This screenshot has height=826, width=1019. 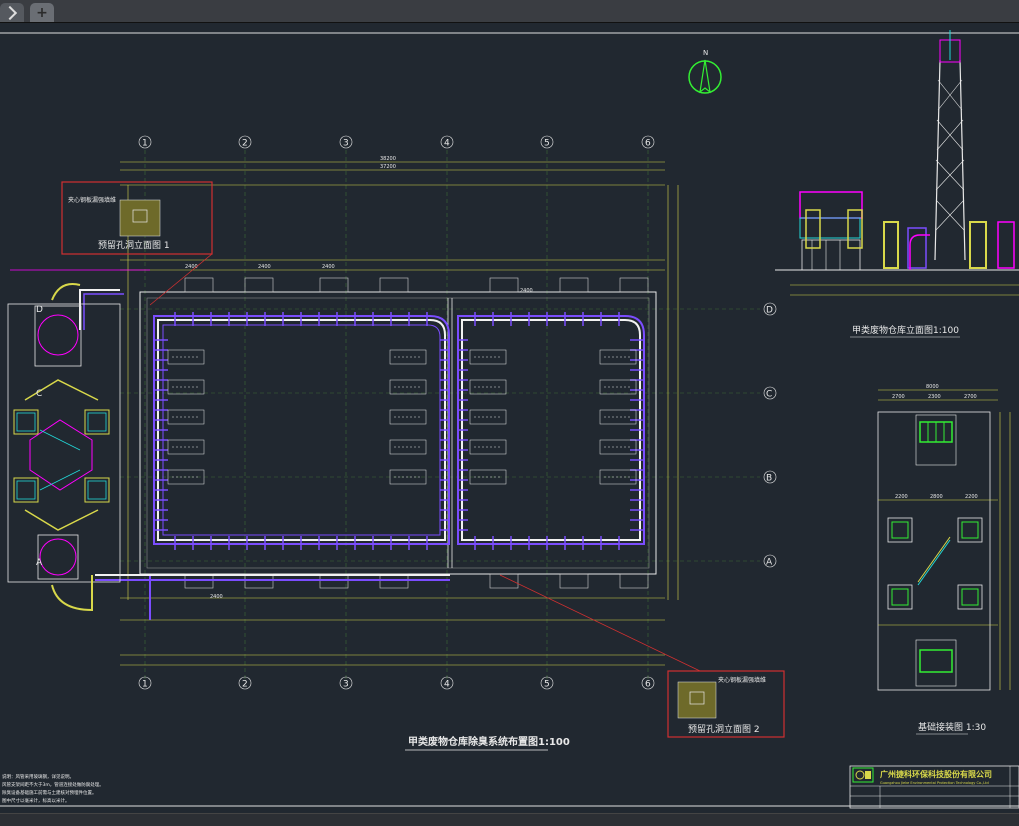 What do you see at coordinates (509, 819) in the screenshot?
I see `status-bar` at bounding box center [509, 819].